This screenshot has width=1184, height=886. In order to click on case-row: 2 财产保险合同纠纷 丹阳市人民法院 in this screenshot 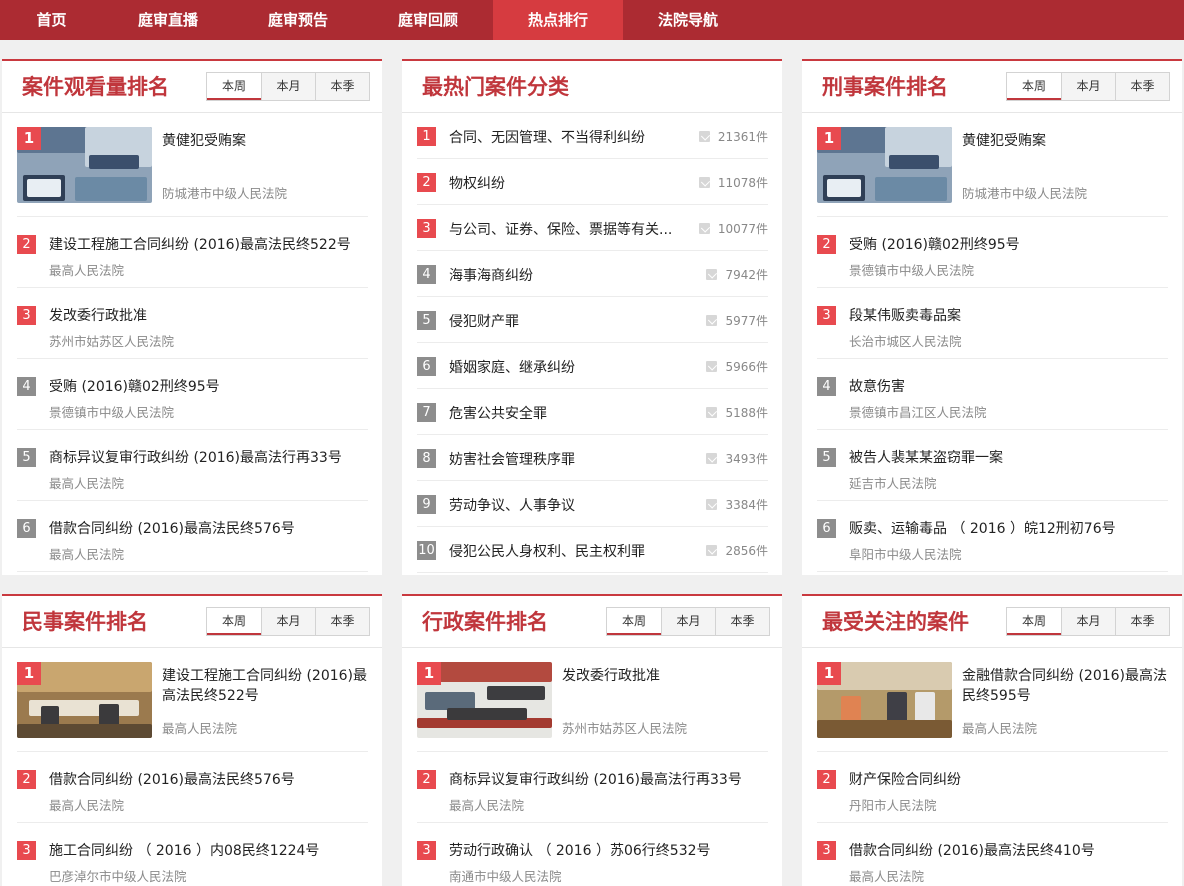, I will do `click(992, 787)`.